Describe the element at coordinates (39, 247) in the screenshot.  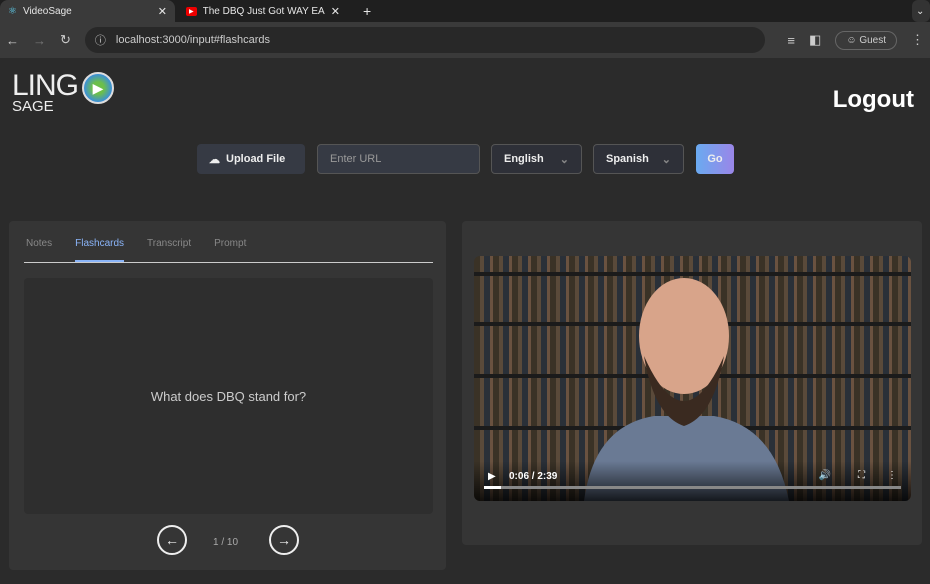
I see `tab-notes: Notes` at that location.